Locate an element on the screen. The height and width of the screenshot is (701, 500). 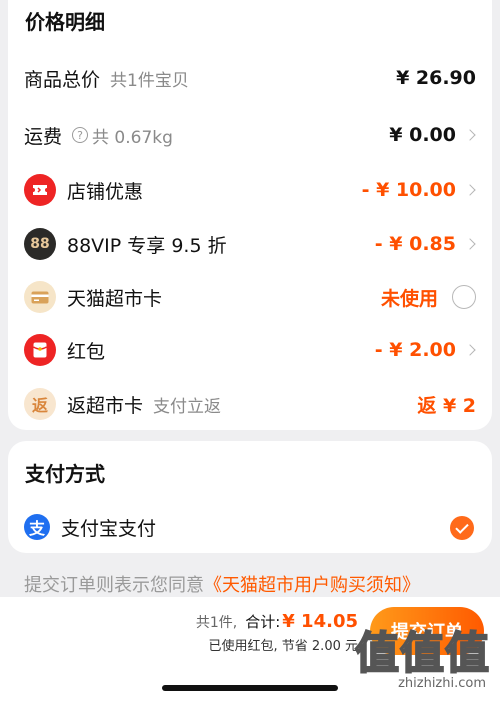
home-indicator is located at coordinates (250, 688).